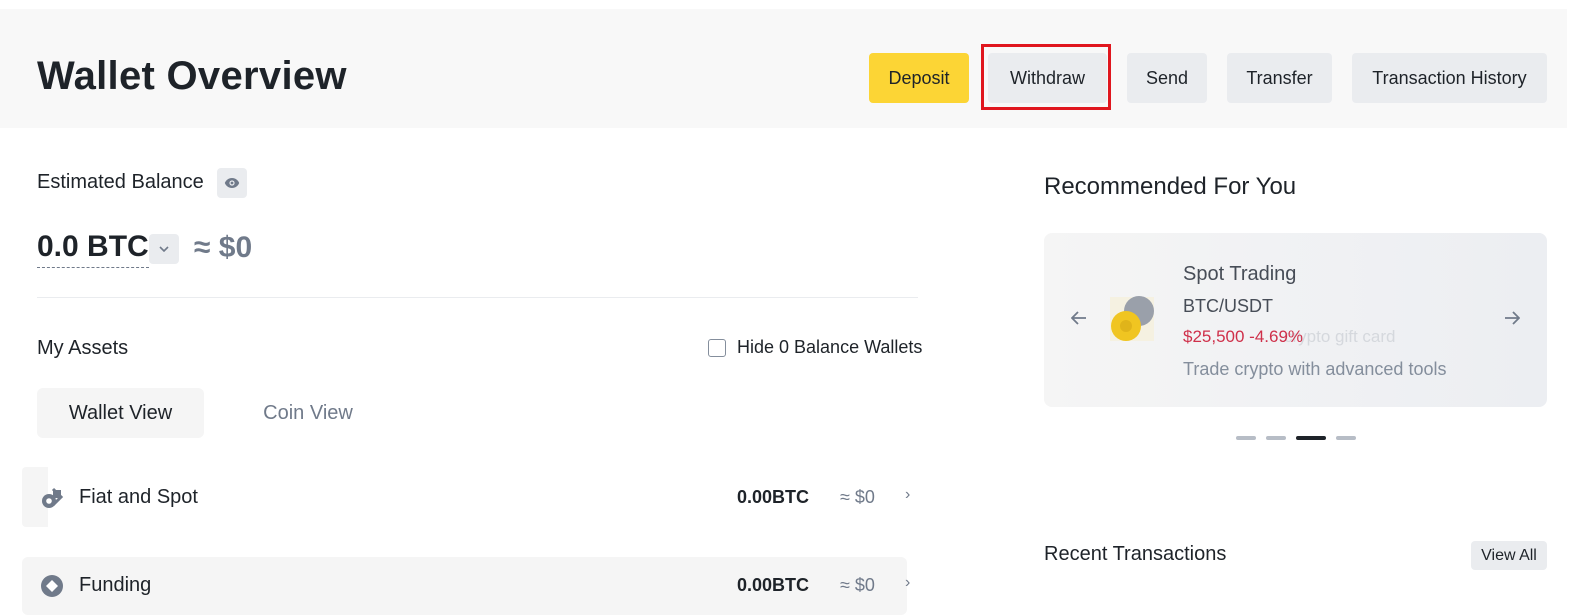 The width and height of the screenshot is (1577, 615). Describe the element at coordinates (477, 297) in the screenshot. I see `divider` at that location.